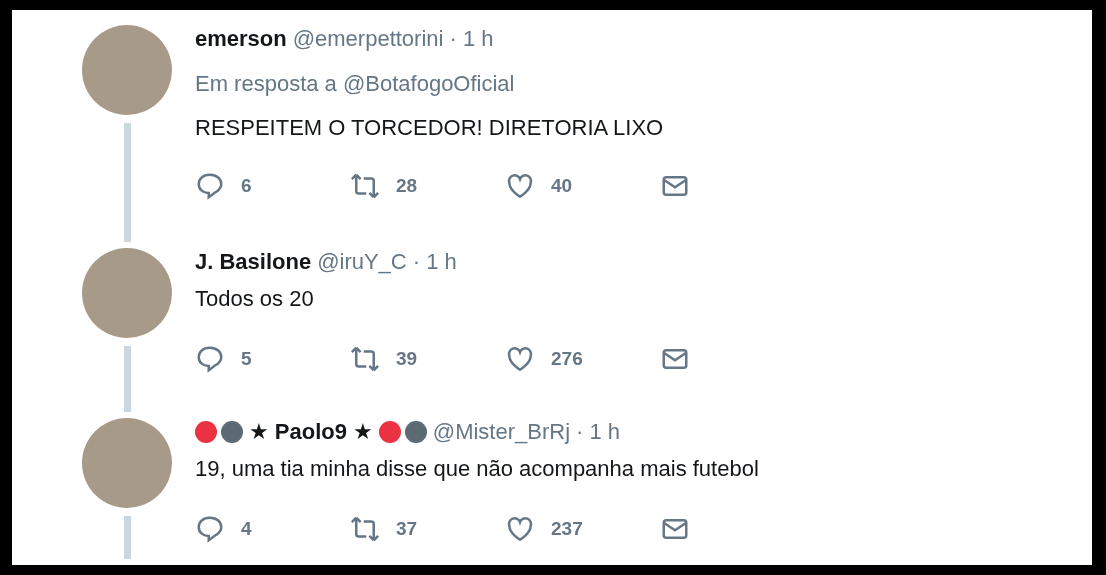  What do you see at coordinates (355, 84) in the screenshot?
I see `reply-to-text: Em resposta a @BotafogoOficial` at bounding box center [355, 84].